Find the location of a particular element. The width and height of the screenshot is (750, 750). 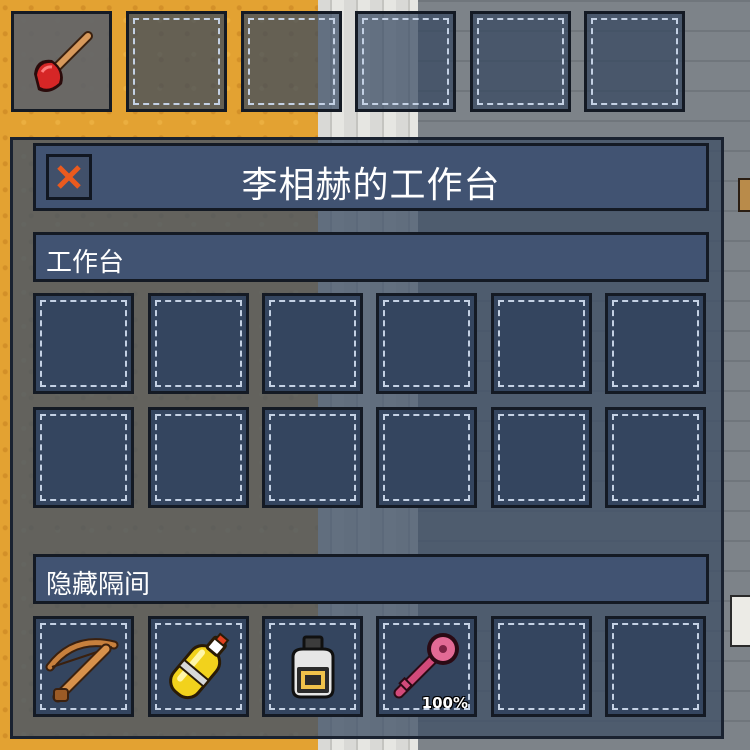

gas-canister-icon is located at coordinates (199, 666).